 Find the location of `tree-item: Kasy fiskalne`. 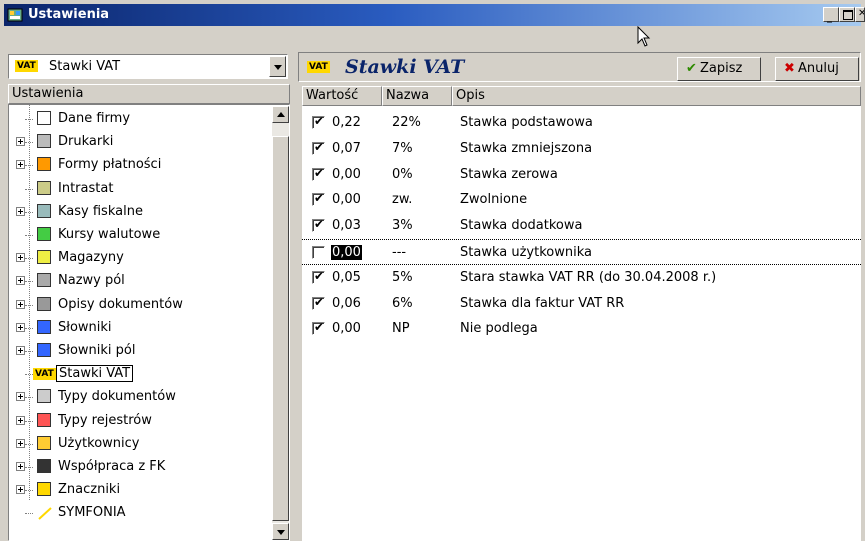

tree-item: Kasy fiskalne is located at coordinates (139, 212).